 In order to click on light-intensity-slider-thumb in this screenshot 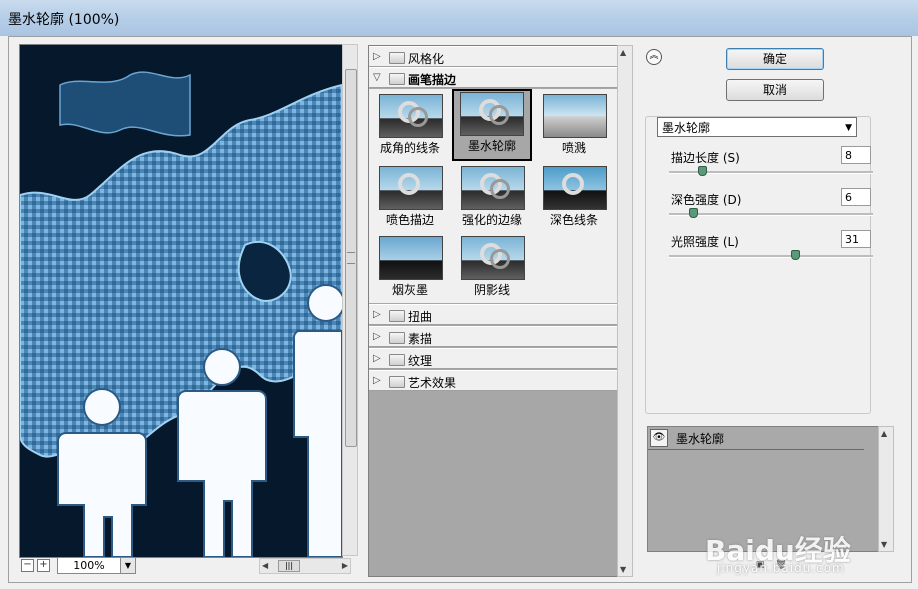, I will do `click(796, 255)`.